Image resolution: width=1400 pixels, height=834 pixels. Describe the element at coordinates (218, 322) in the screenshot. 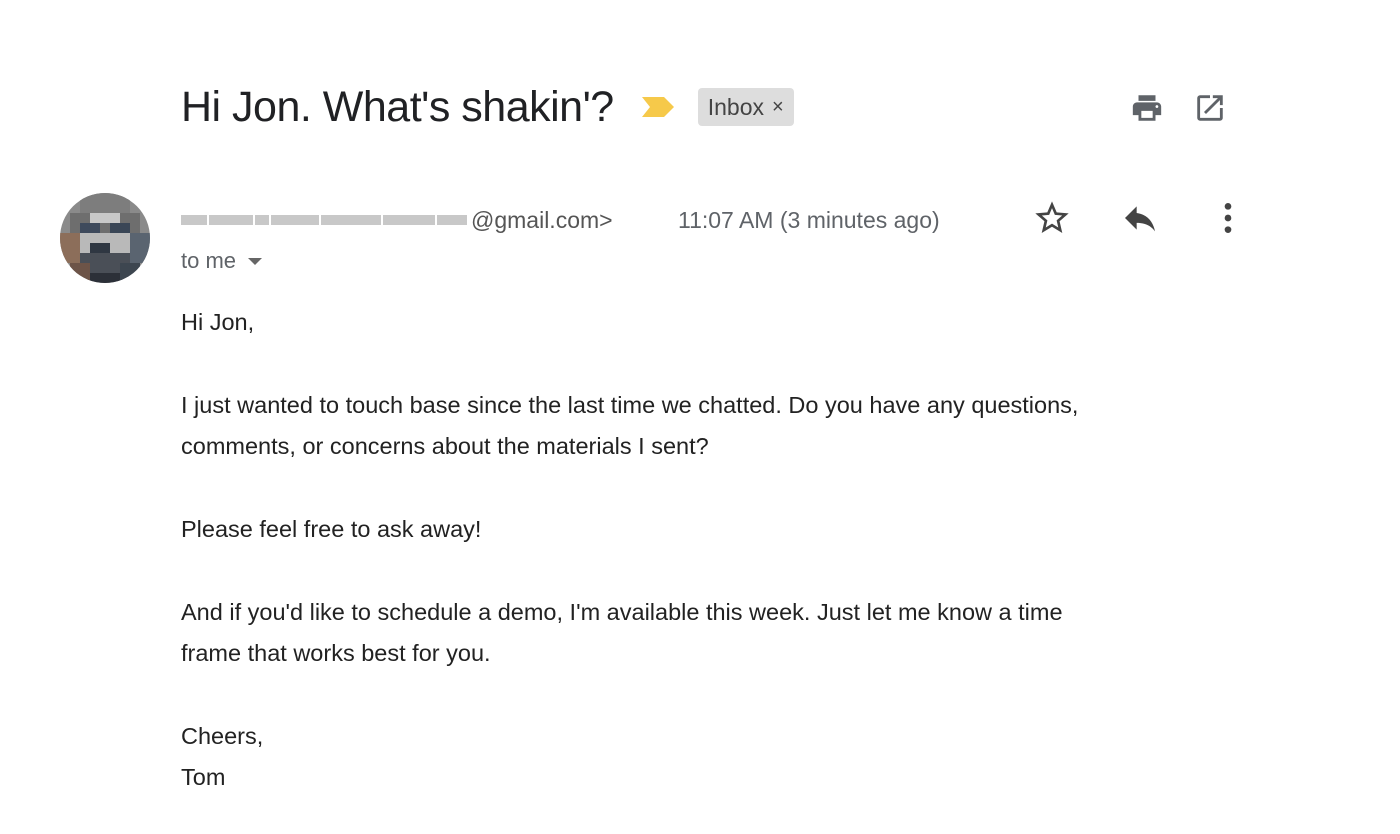

I see `greeting: Hi Jon,` at that location.